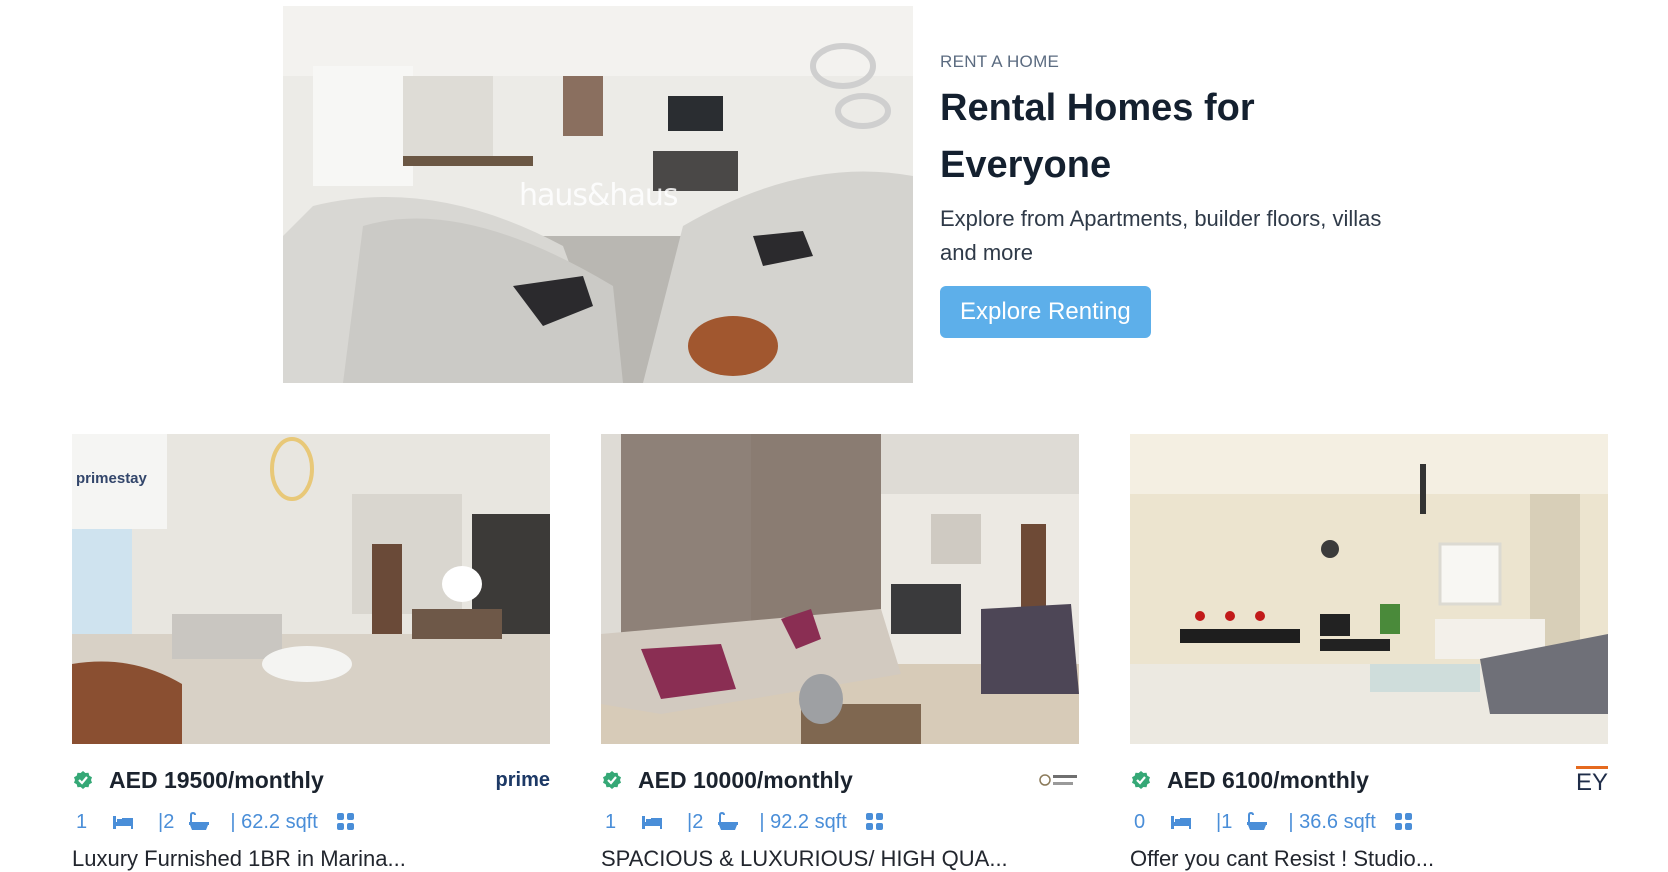 This screenshot has height=872, width=1668. What do you see at coordinates (1140, 821) in the screenshot?
I see `bedroom-count: 0` at bounding box center [1140, 821].